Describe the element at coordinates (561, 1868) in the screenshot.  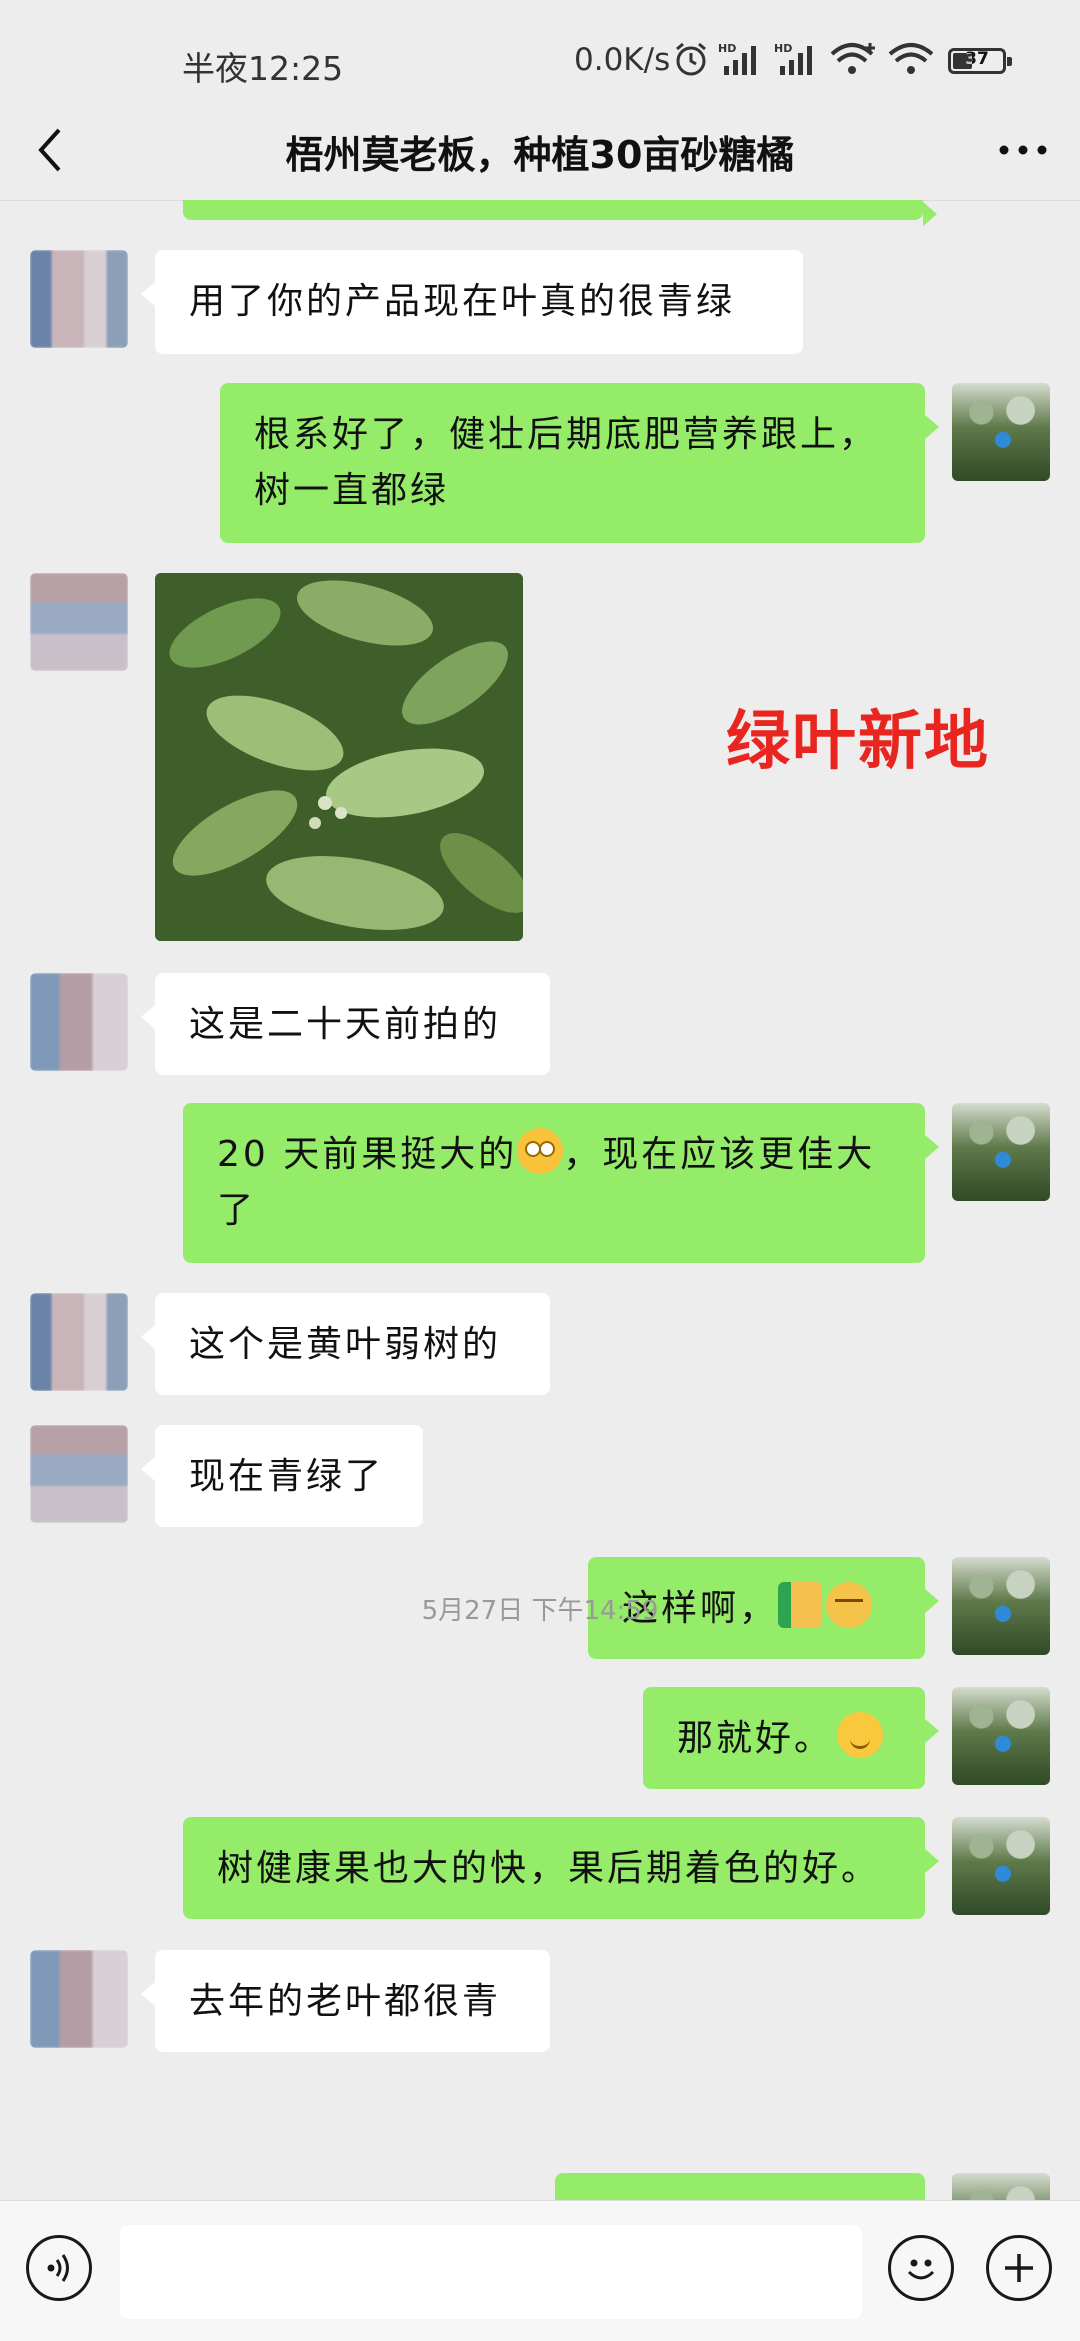
I see `message-bubble: 树健康果也大的快，果后期着色的好。` at that location.